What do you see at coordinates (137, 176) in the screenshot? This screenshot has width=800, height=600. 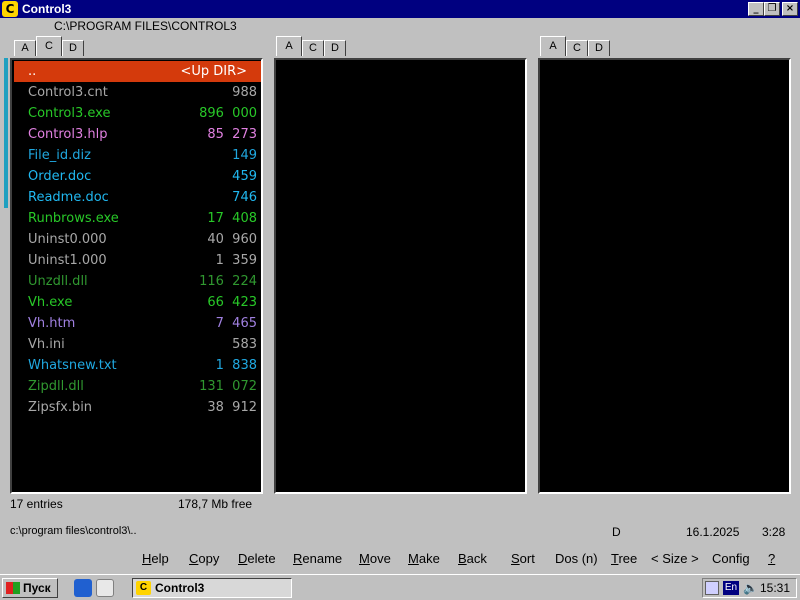 I see `file-row: Order.doc 459` at bounding box center [137, 176].